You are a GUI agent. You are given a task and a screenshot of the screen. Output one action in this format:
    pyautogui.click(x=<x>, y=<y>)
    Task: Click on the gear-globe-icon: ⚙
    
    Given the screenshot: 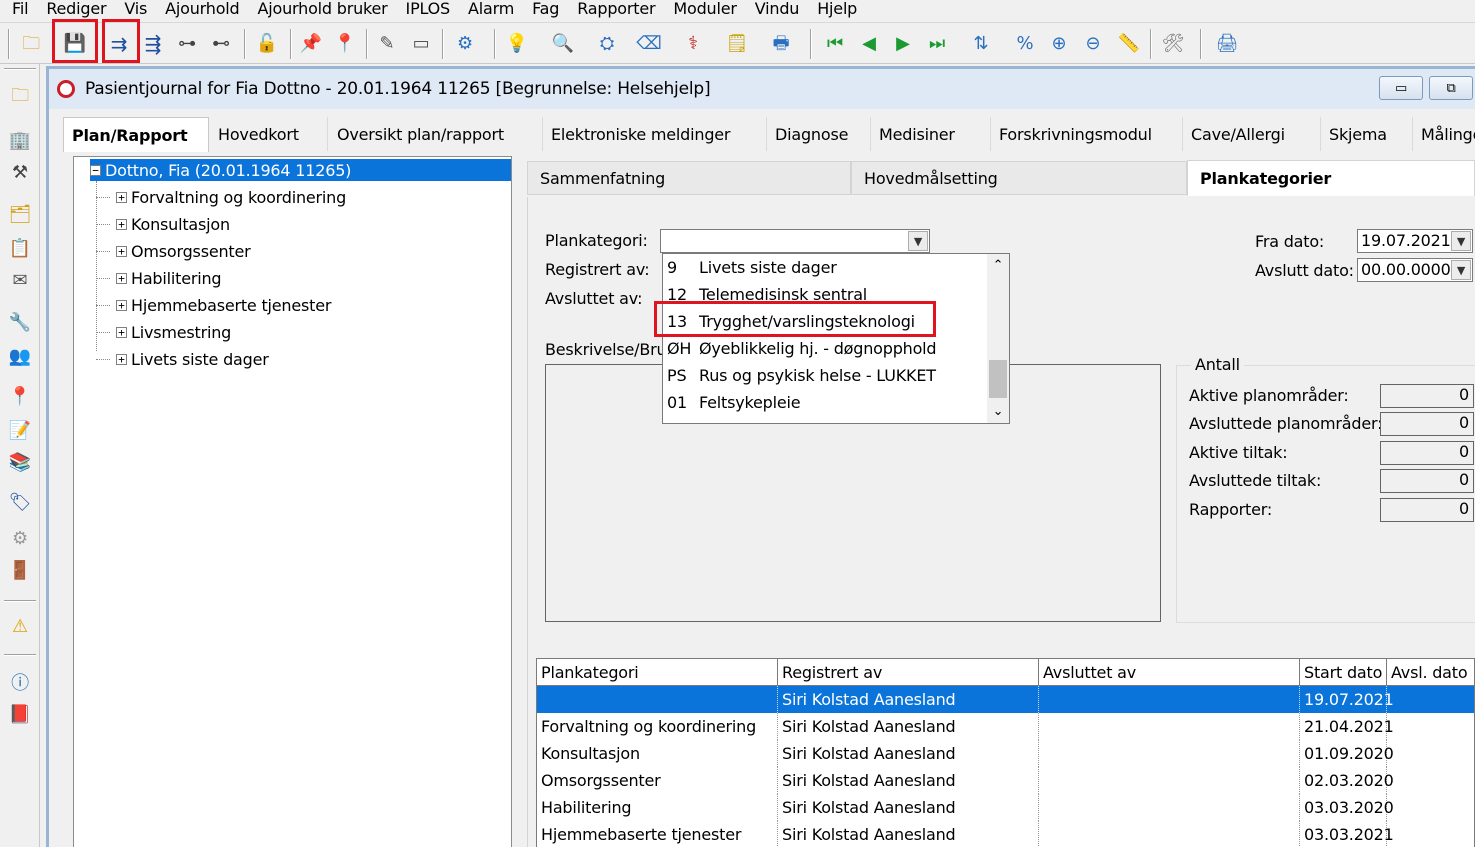 What is the action you would take?
    pyautogui.click(x=465, y=44)
    